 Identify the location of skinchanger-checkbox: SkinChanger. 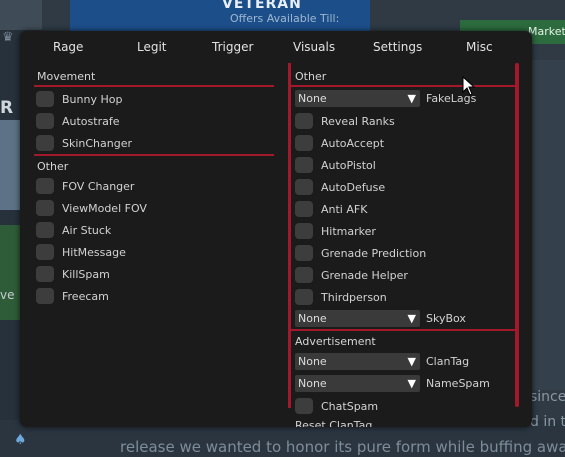
(84, 143).